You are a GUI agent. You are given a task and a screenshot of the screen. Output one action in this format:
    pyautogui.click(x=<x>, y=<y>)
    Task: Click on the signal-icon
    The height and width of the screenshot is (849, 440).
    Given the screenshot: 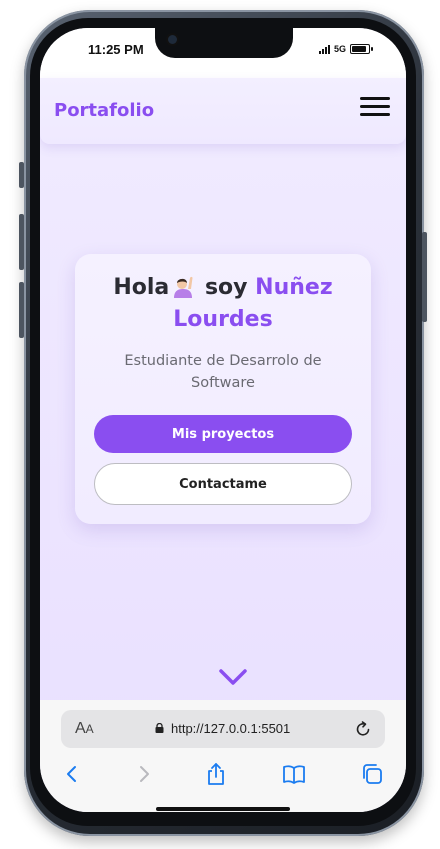 What is the action you would take?
    pyautogui.click(x=324, y=49)
    